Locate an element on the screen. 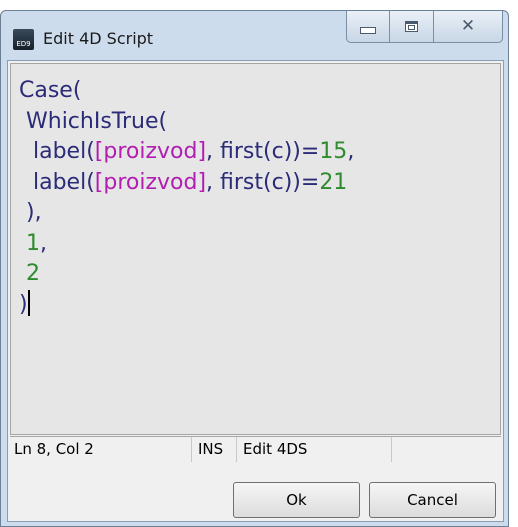 This screenshot has height=527, width=518. dialog-button-bar: Ok Cancel is located at coordinates (255, 492).